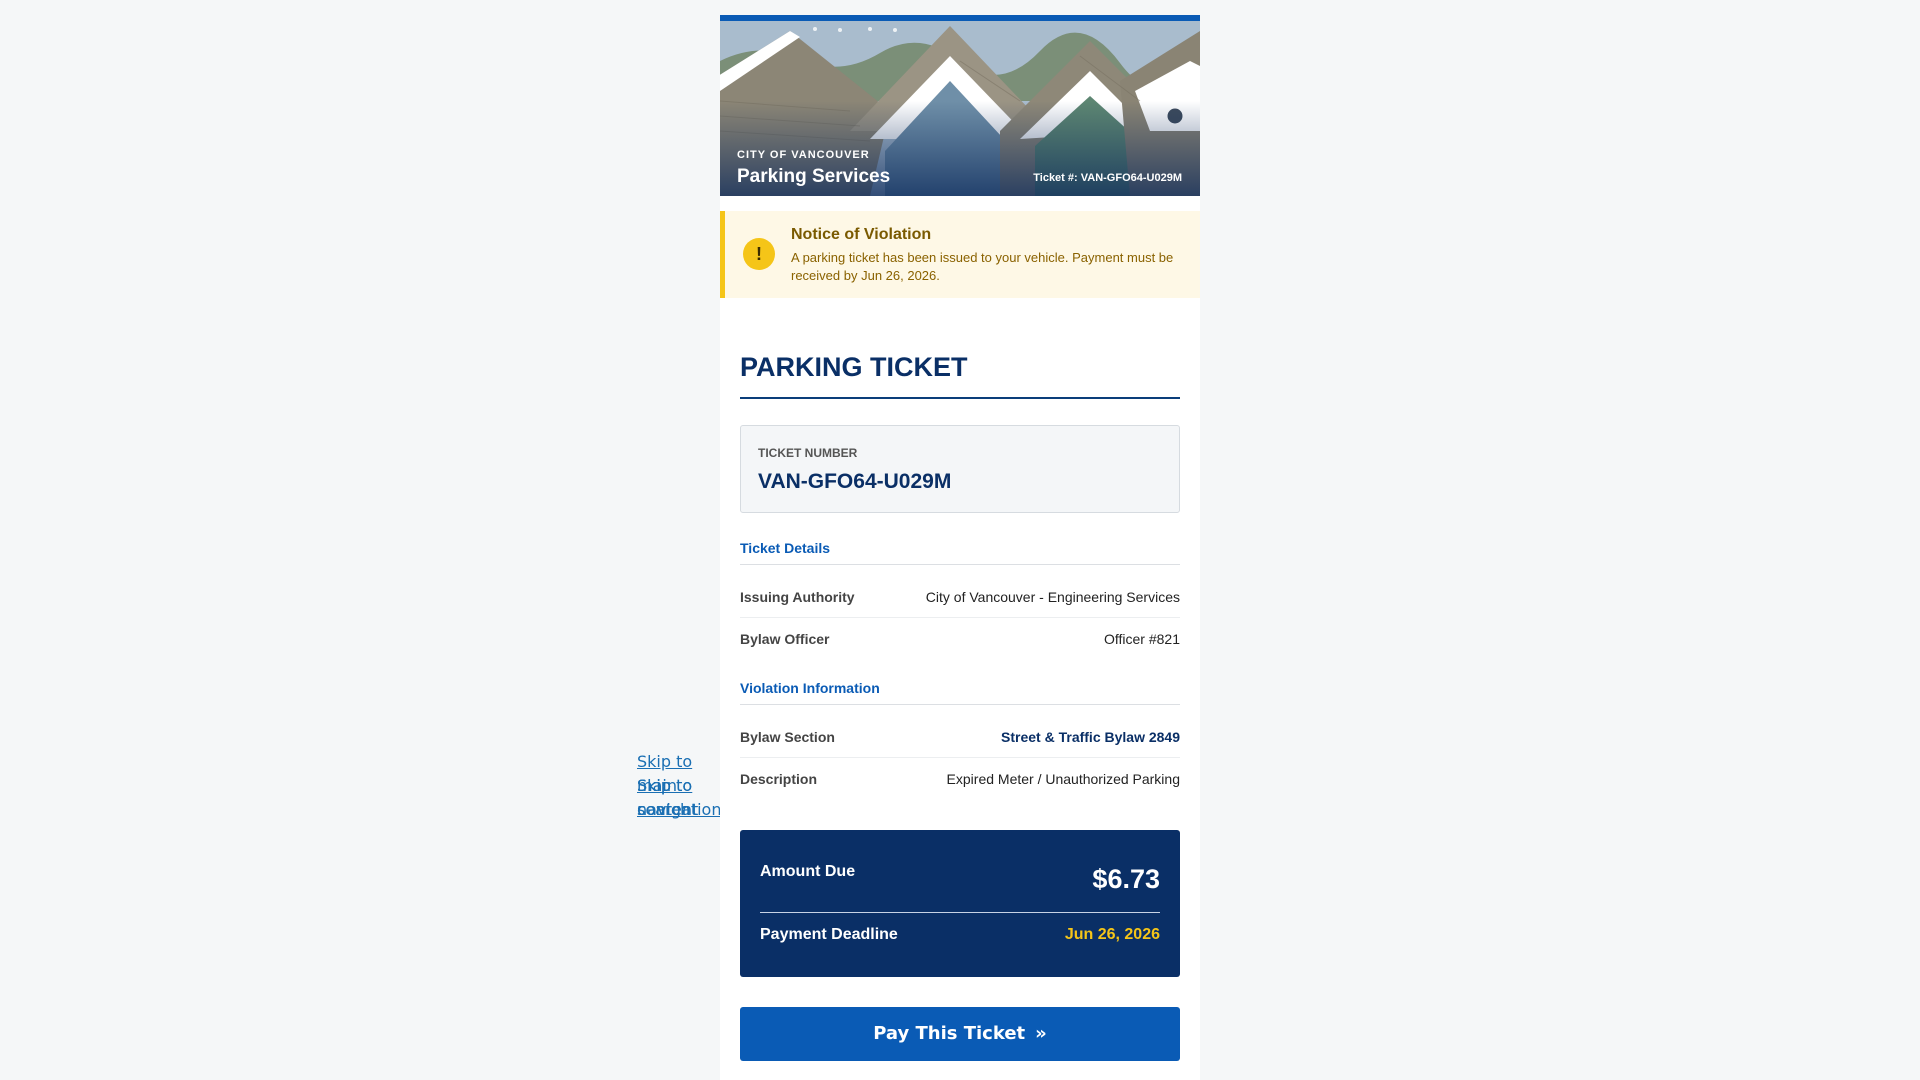 The width and height of the screenshot is (1920, 1080). Describe the element at coordinates (1112, 934) in the screenshot. I see `payment-deadline-value: Jun 26, 2026` at that location.